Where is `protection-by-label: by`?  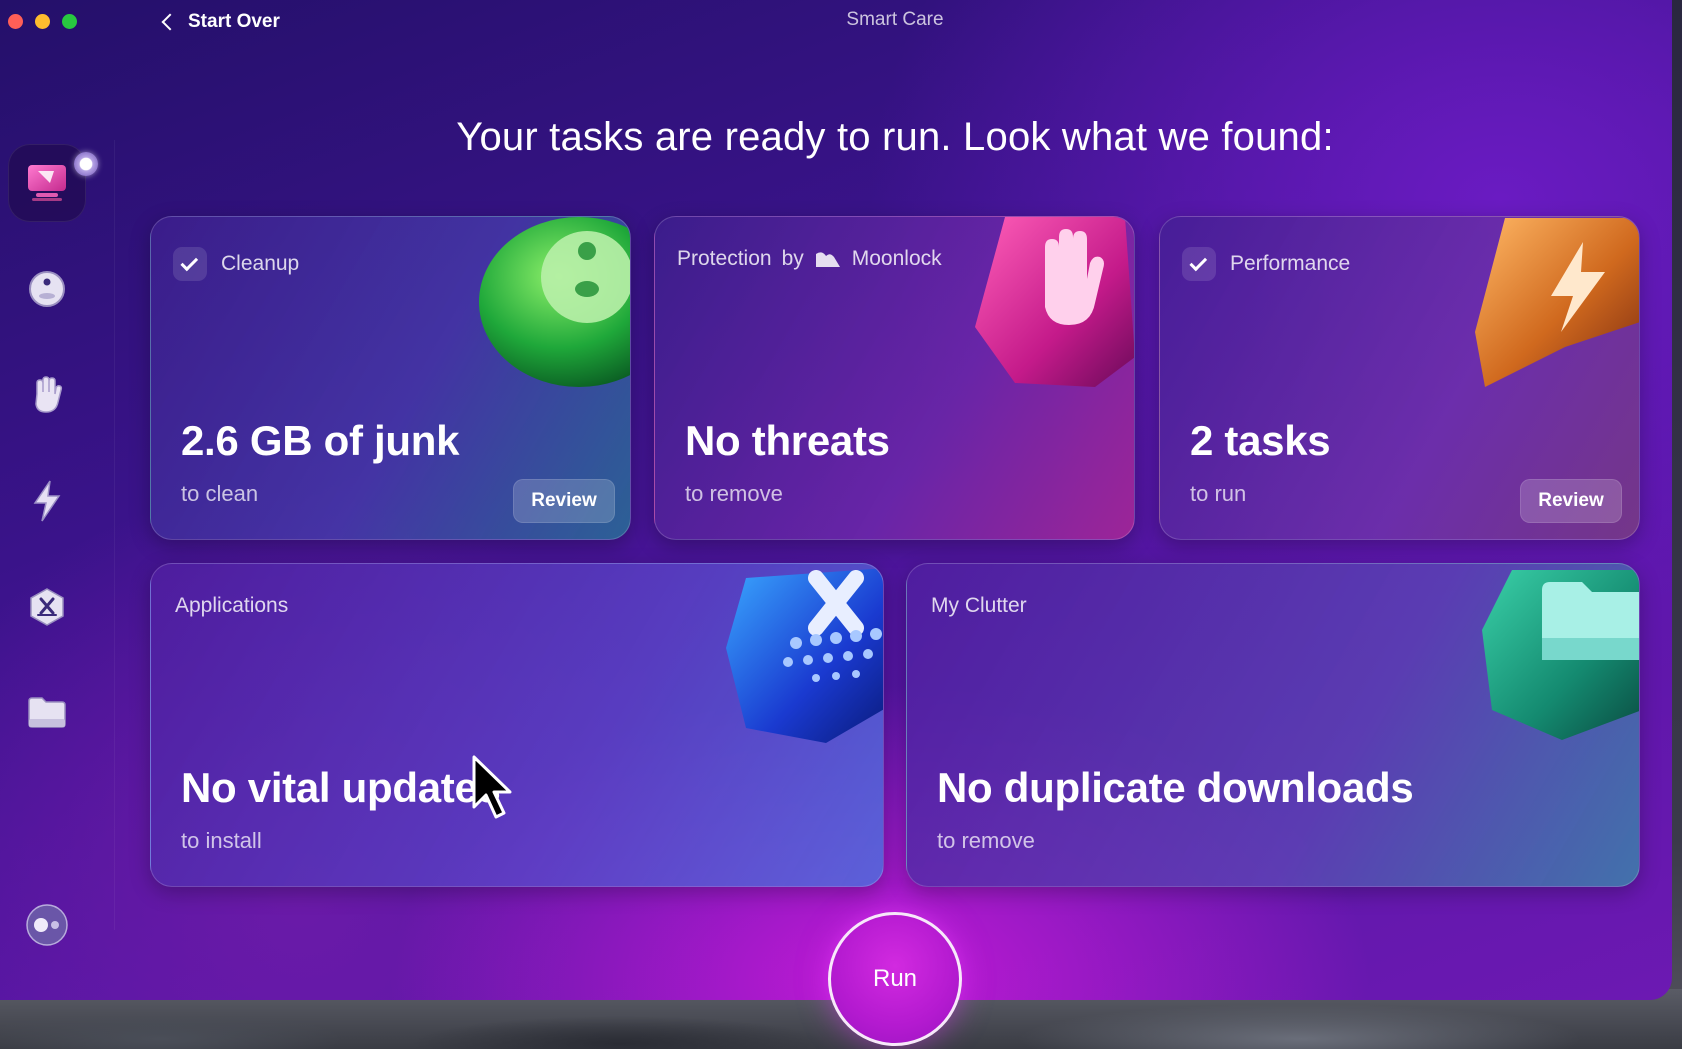 protection-by-label: by is located at coordinates (792, 258).